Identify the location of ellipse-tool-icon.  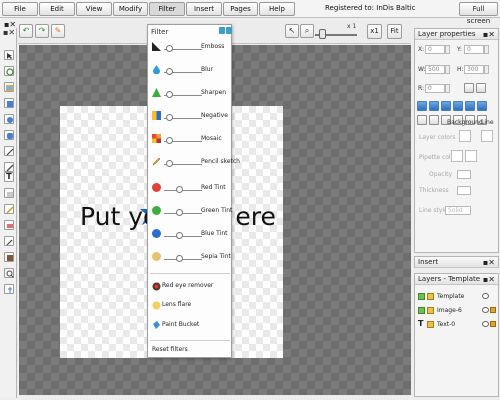
(9, 119).